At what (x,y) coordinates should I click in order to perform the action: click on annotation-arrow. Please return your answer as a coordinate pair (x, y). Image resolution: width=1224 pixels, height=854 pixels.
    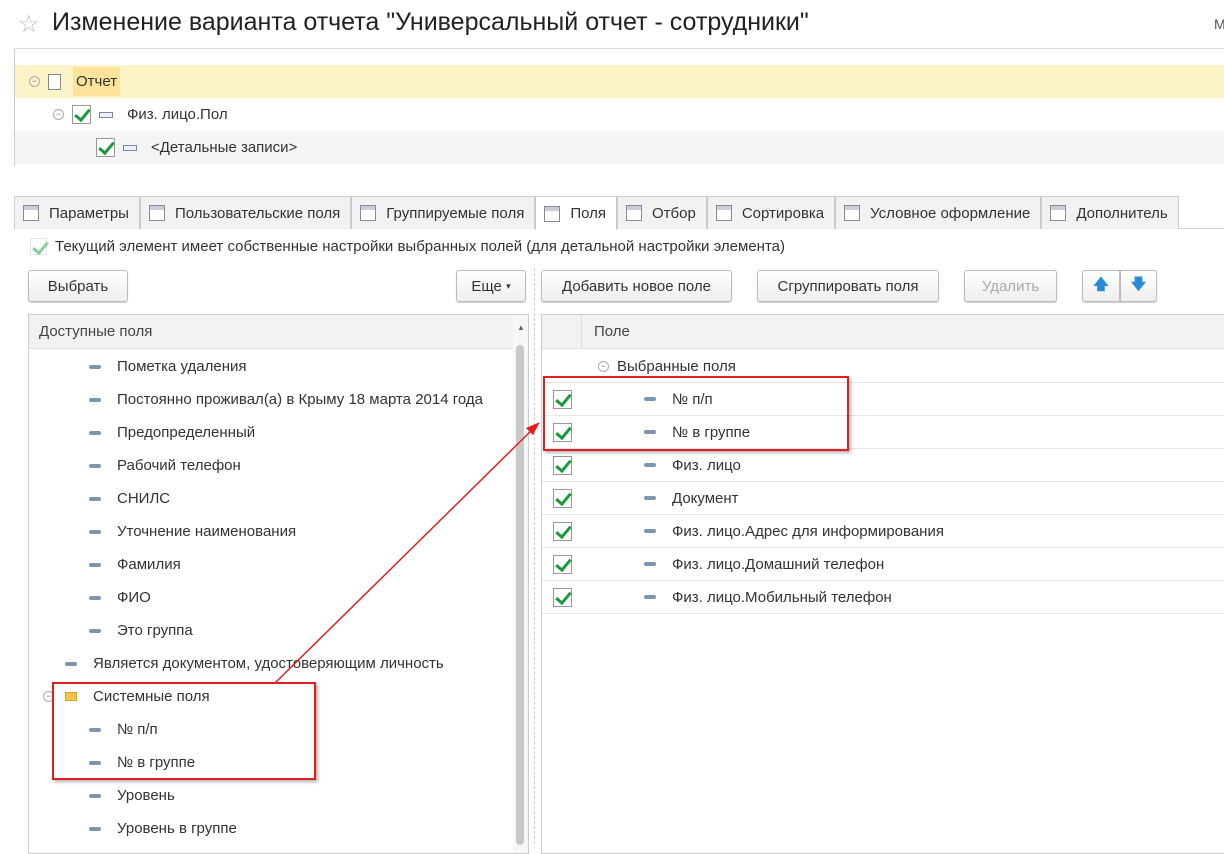
    Looking at the image, I should click on (407, 553).